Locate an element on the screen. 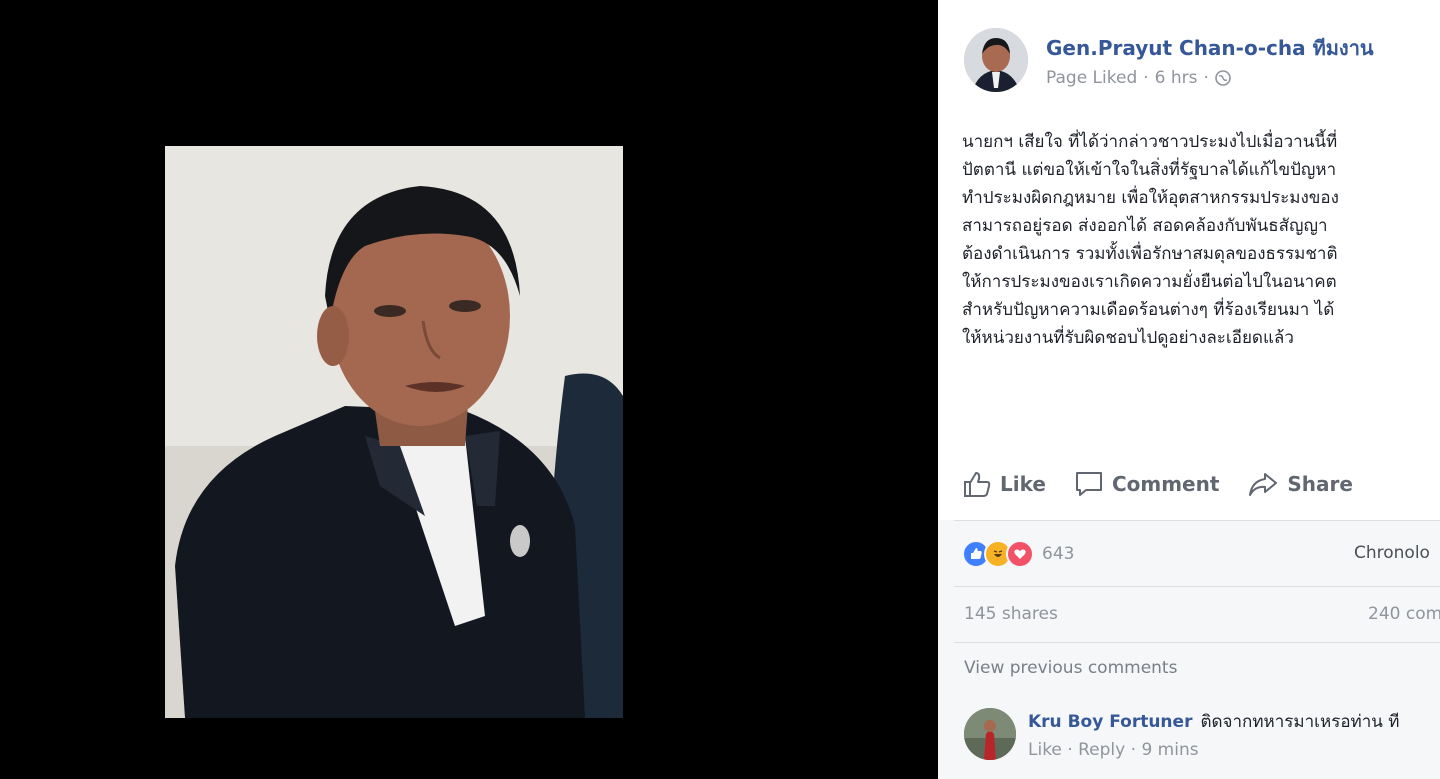 The width and height of the screenshot is (1440, 779). comment-item: Kru Boy Fortuner ติดจากทหารมาเหรอท่าน ที is located at coordinates (1214, 721).